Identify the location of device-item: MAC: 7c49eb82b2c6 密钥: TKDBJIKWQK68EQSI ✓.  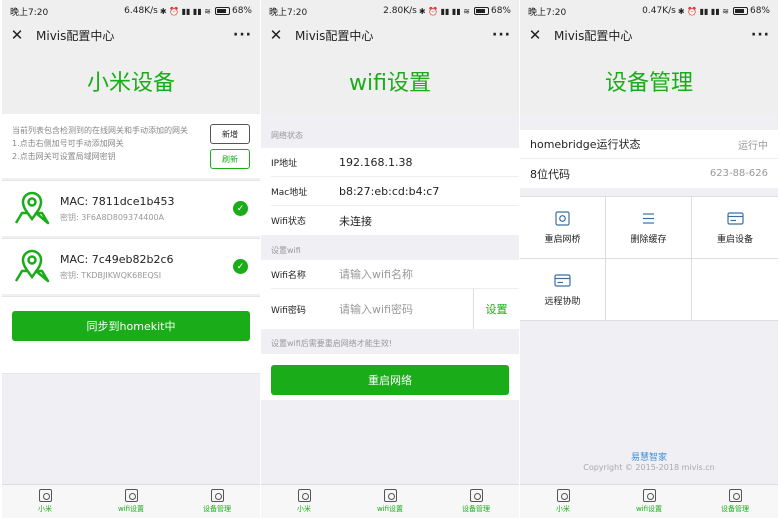
(131, 266).